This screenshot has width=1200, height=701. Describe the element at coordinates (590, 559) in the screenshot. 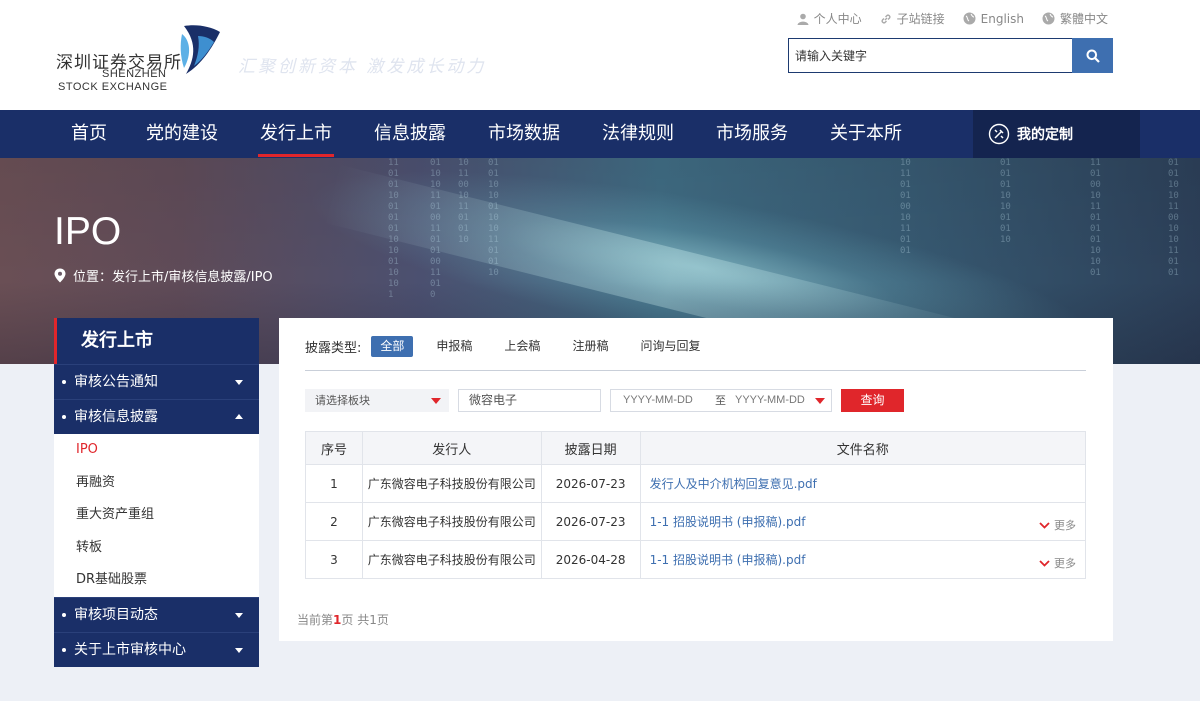

I see `cell-date: 2026-04-28` at that location.